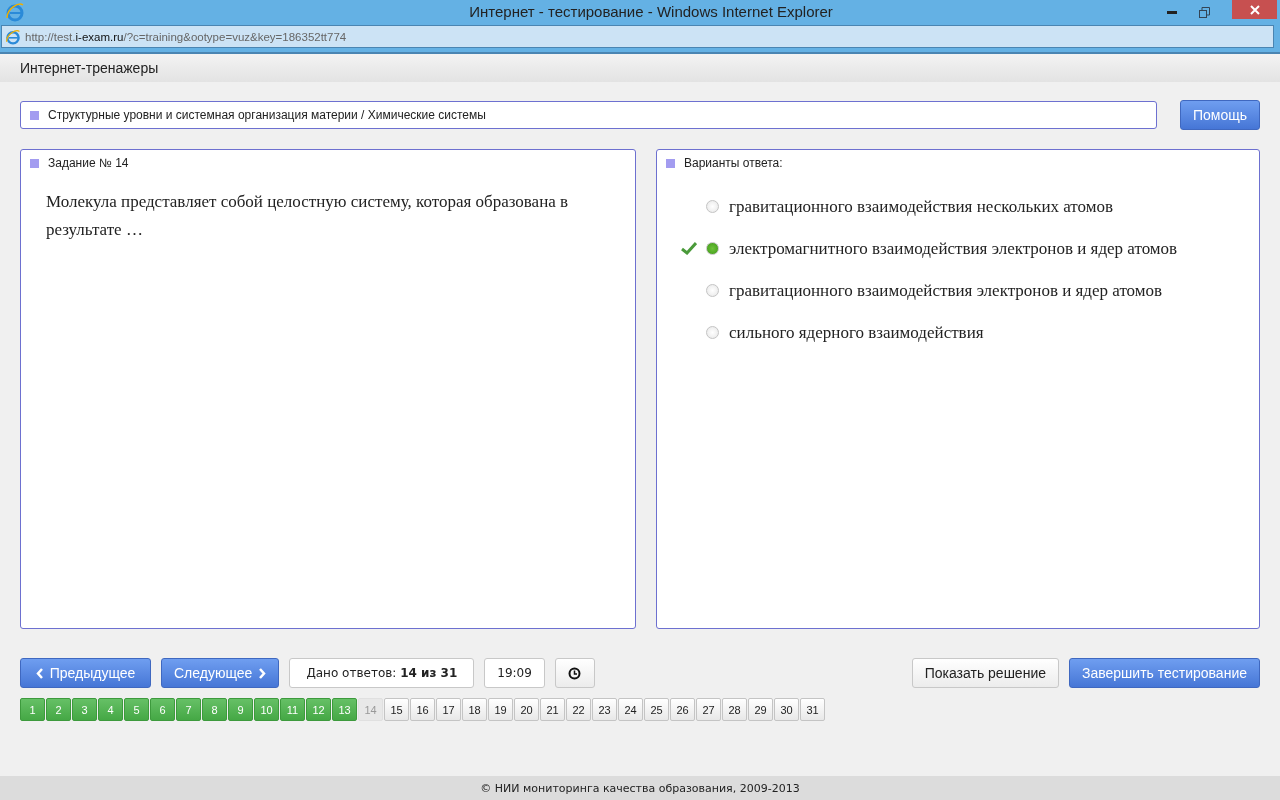 This screenshot has width=1280, height=800. What do you see at coordinates (474, 709) in the screenshot?
I see `question-number-button: 18` at bounding box center [474, 709].